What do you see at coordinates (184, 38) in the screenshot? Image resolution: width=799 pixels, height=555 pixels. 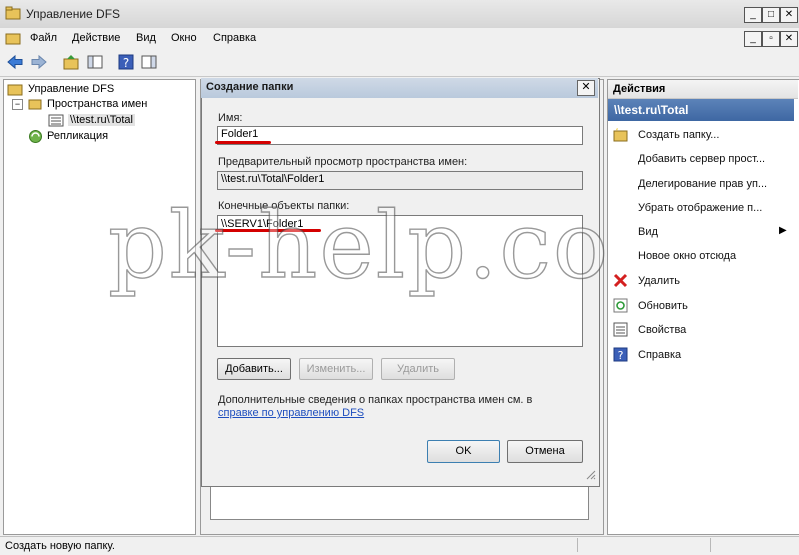 I see `menu-window: Окно` at bounding box center [184, 38].